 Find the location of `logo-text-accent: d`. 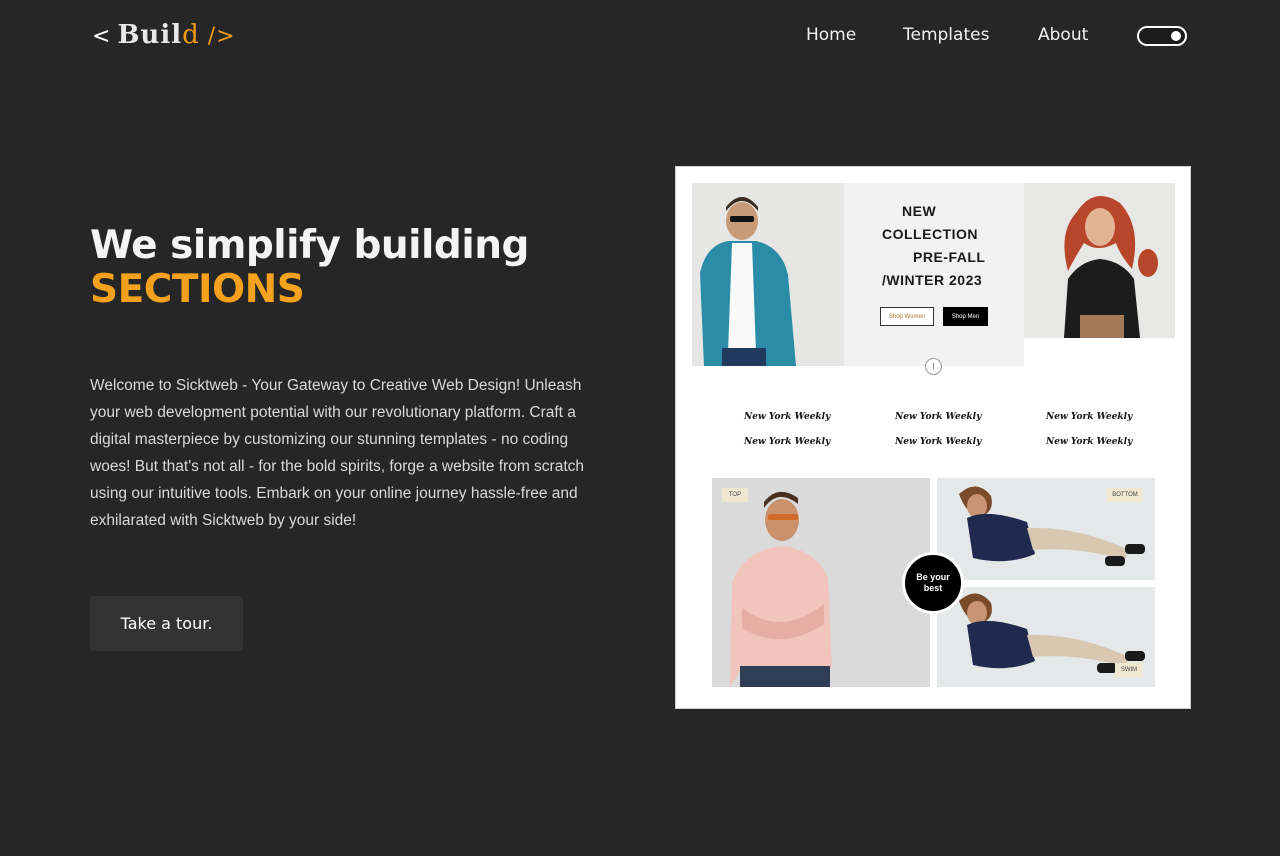

logo-text-accent: d is located at coordinates (191, 35).